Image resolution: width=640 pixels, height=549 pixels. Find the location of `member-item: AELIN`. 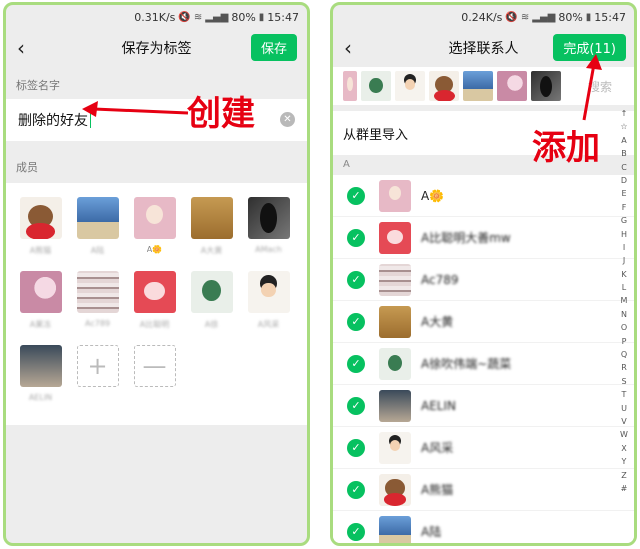

member-item: AELIN is located at coordinates (40, 381).